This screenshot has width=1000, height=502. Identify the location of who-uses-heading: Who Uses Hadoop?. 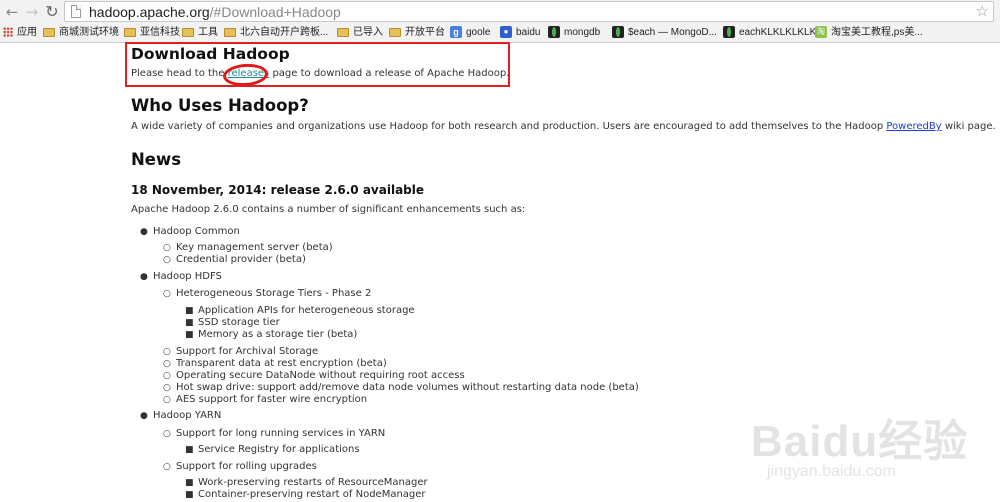
(220, 105).